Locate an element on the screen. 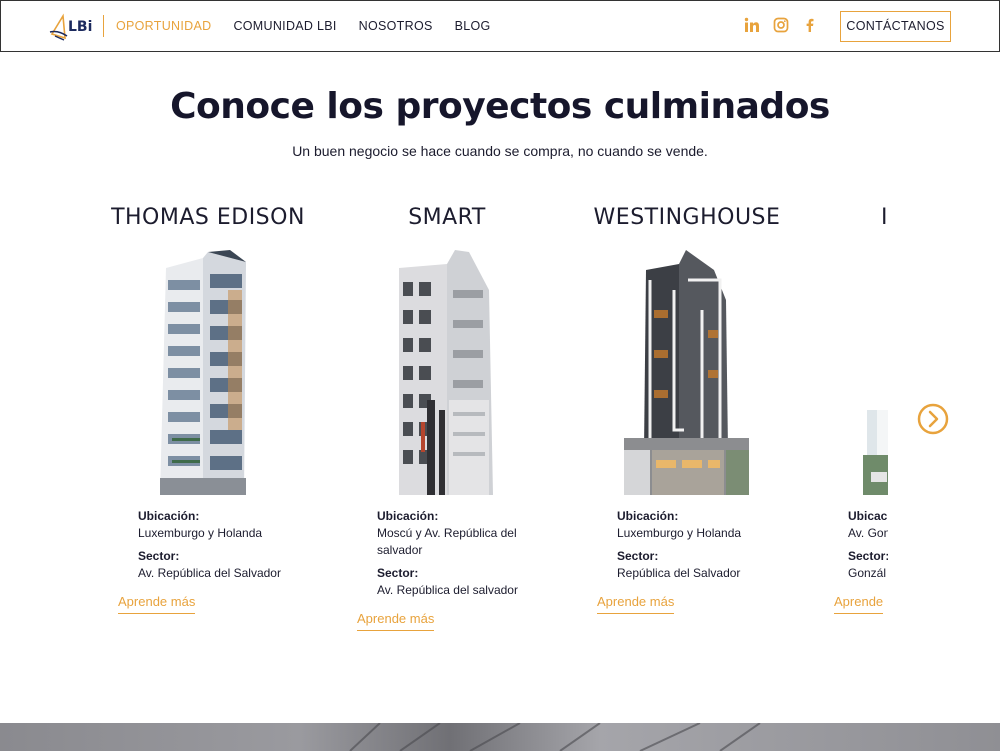  nav-item-blog: BLOG is located at coordinates (473, 26).